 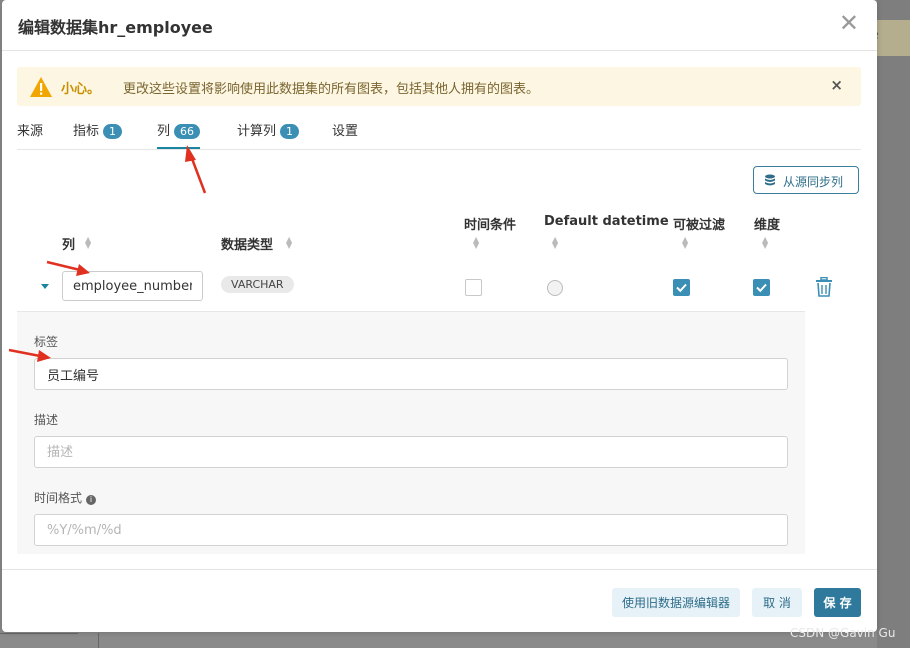 I want to click on tab-columns: 列 66, so click(x=179, y=134).